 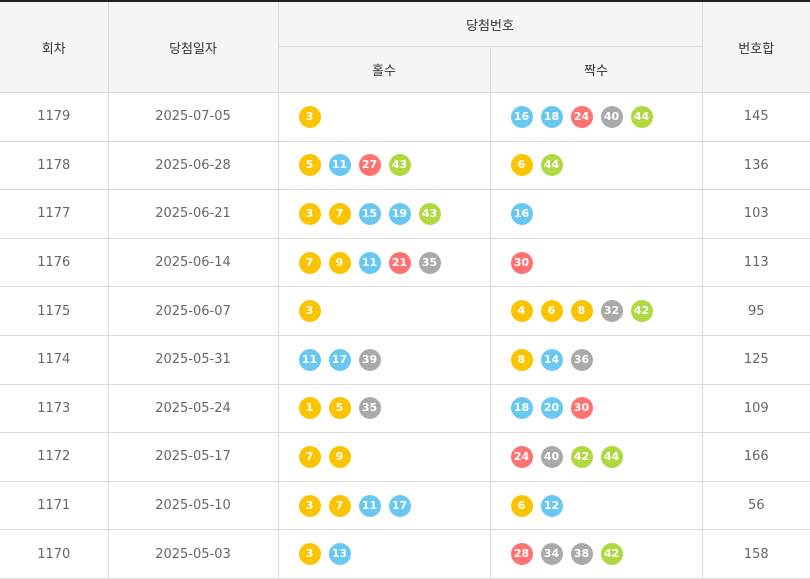 I want to click on number-ball: 13, so click(x=339, y=554).